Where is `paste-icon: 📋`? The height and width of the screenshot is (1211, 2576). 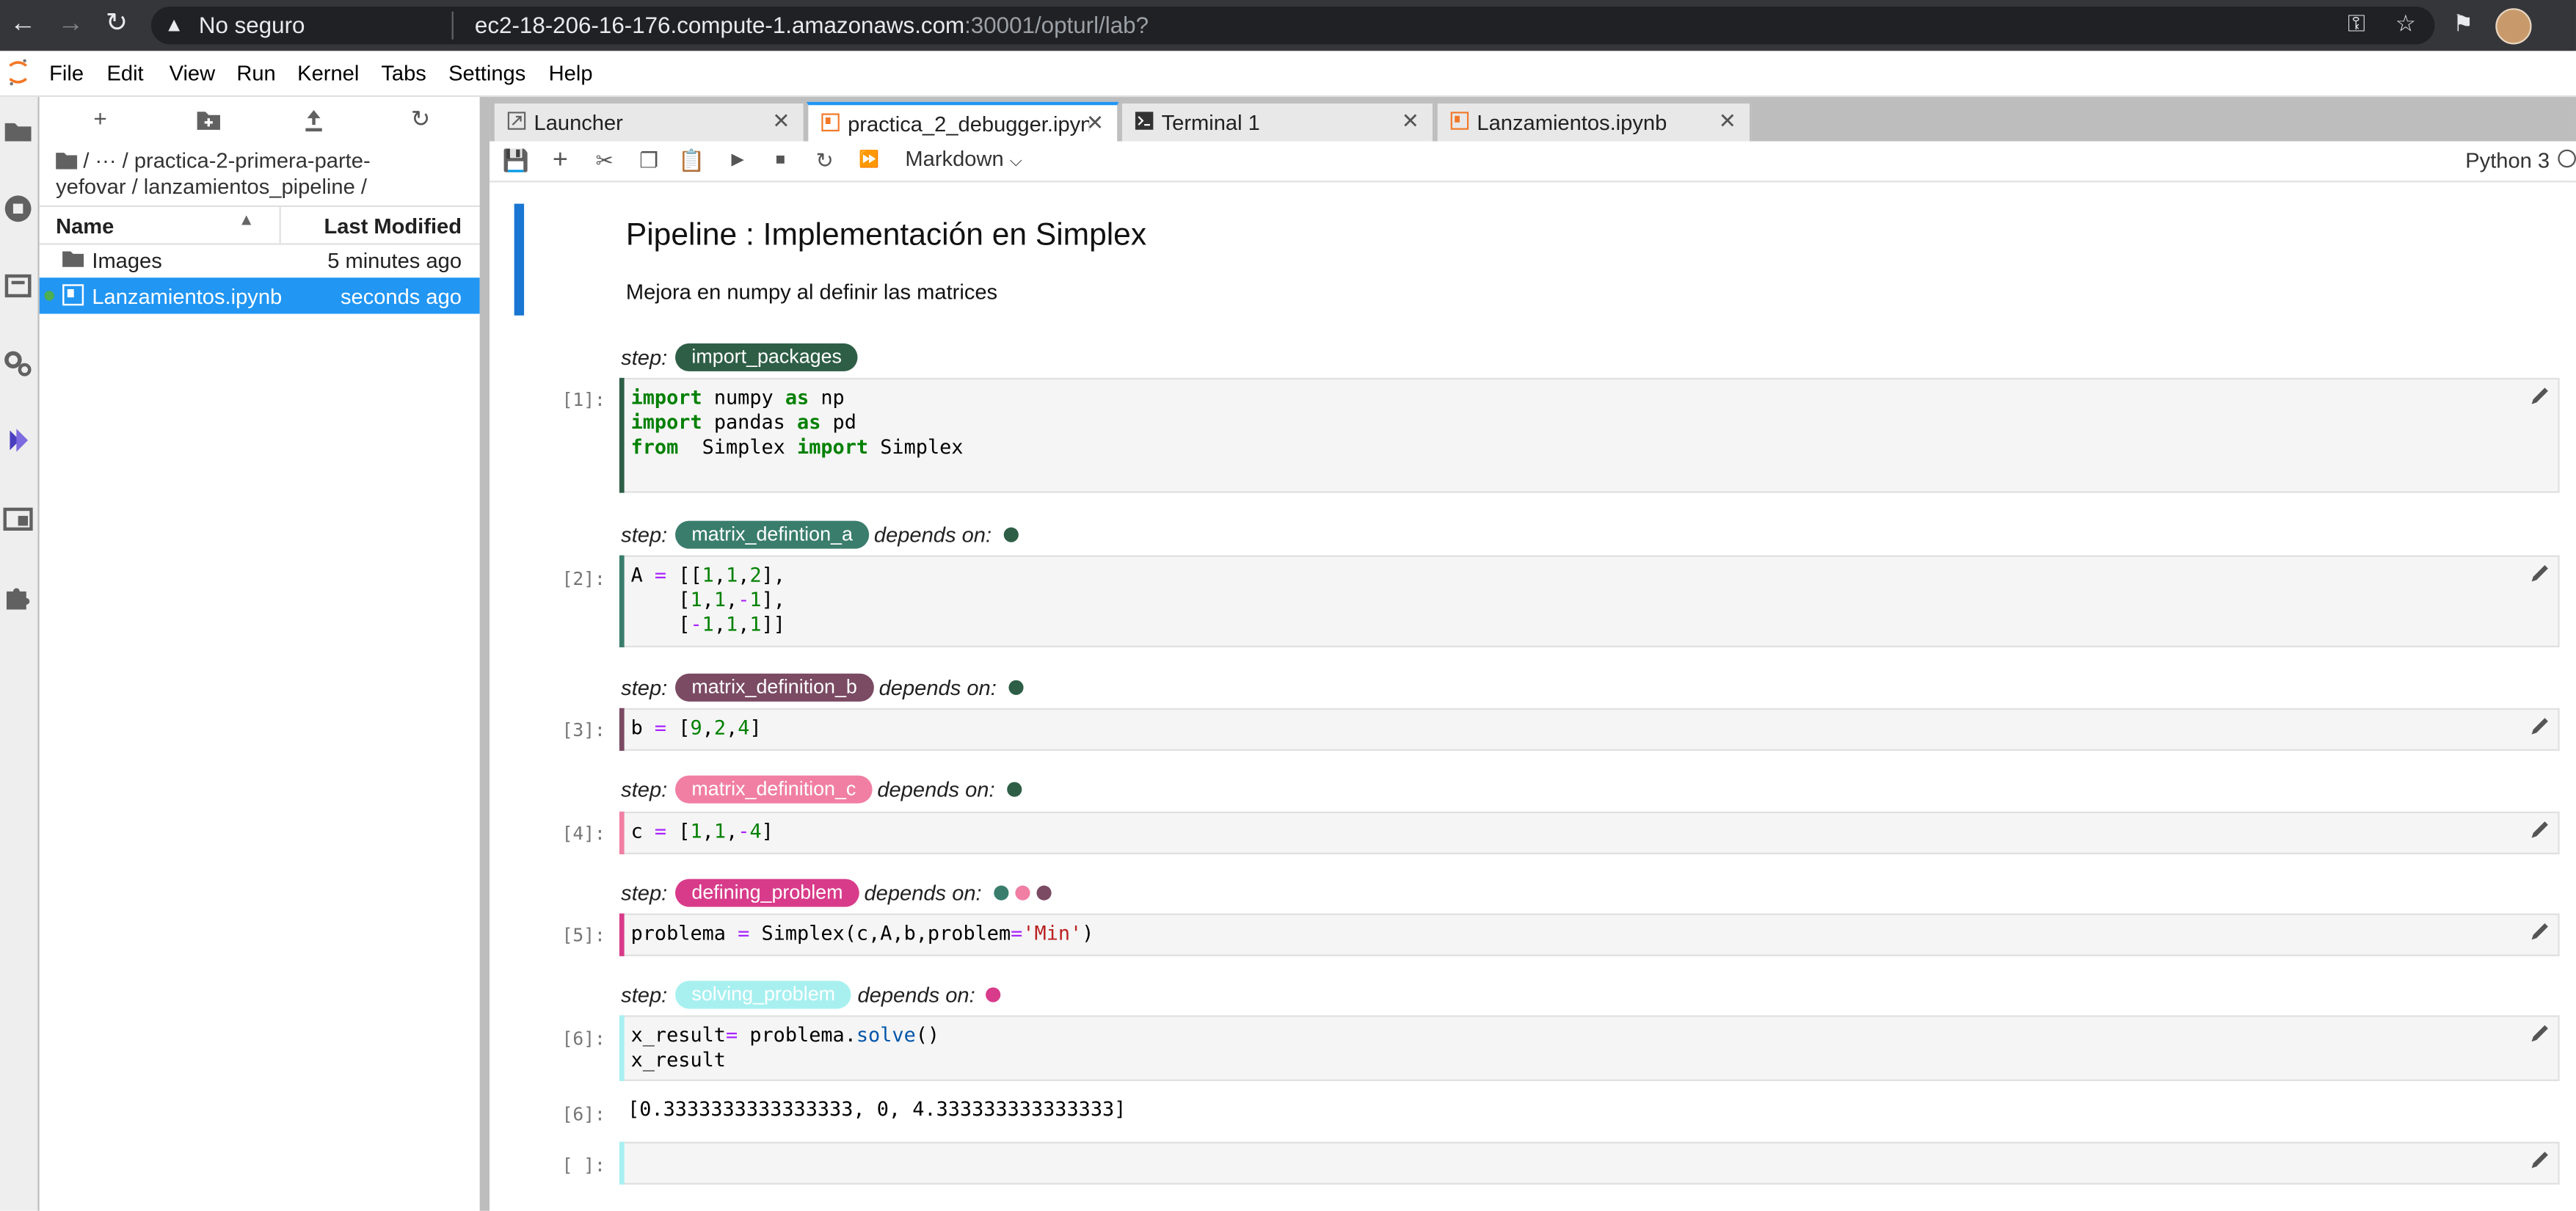 paste-icon: 📋 is located at coordinates (691, 160).